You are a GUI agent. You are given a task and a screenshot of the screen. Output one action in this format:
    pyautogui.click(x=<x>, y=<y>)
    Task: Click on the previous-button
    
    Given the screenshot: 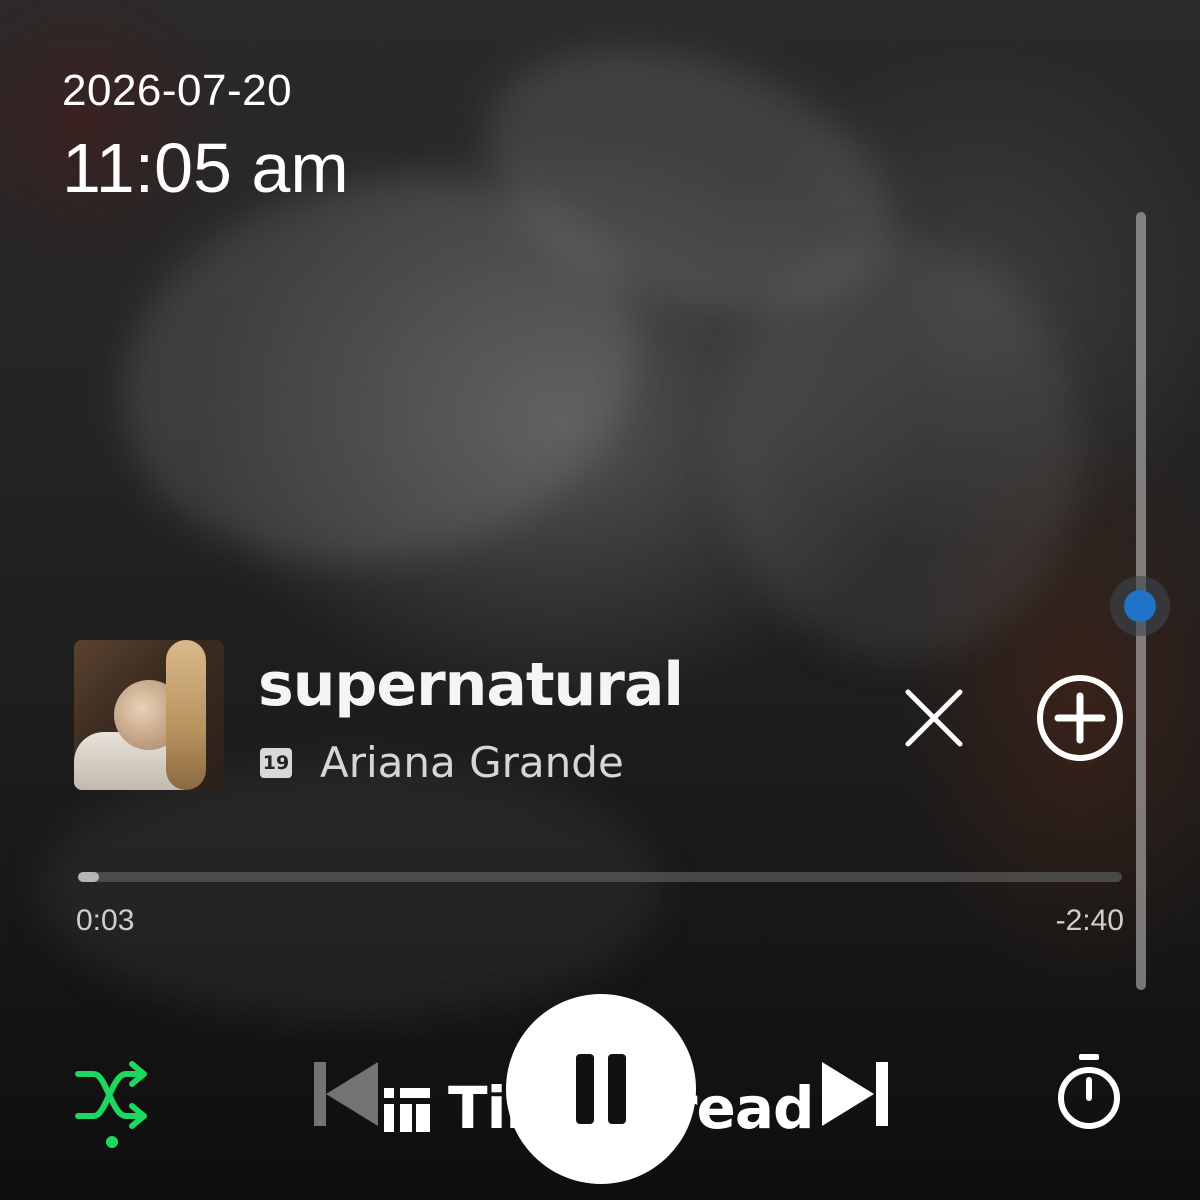 What is the action you would take?
    pyautogui.click(x=344, y=1094)
    